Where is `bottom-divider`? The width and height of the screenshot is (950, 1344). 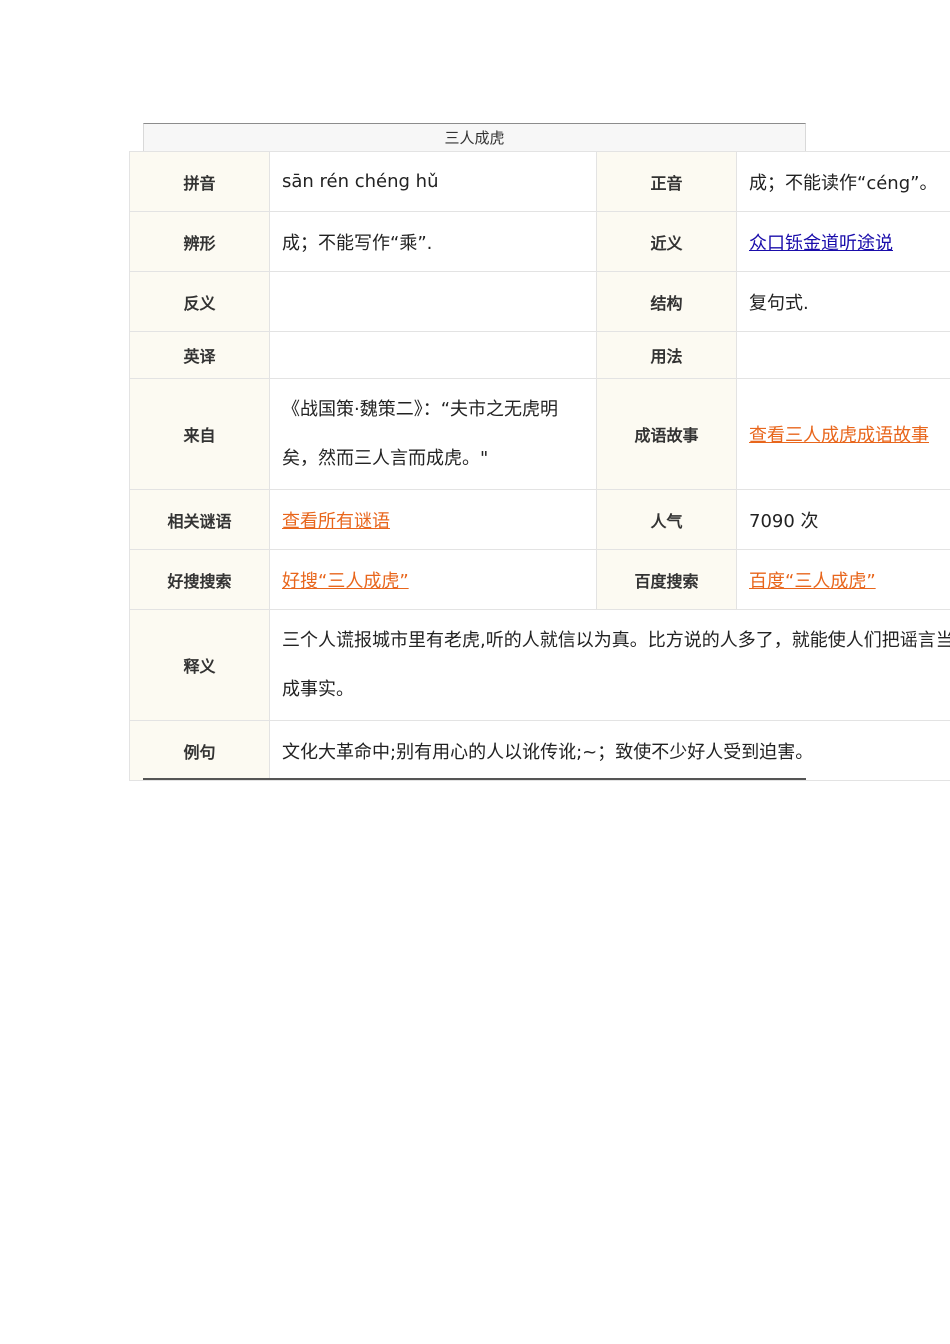 bottom-divider is located at coordinates (474, 779).